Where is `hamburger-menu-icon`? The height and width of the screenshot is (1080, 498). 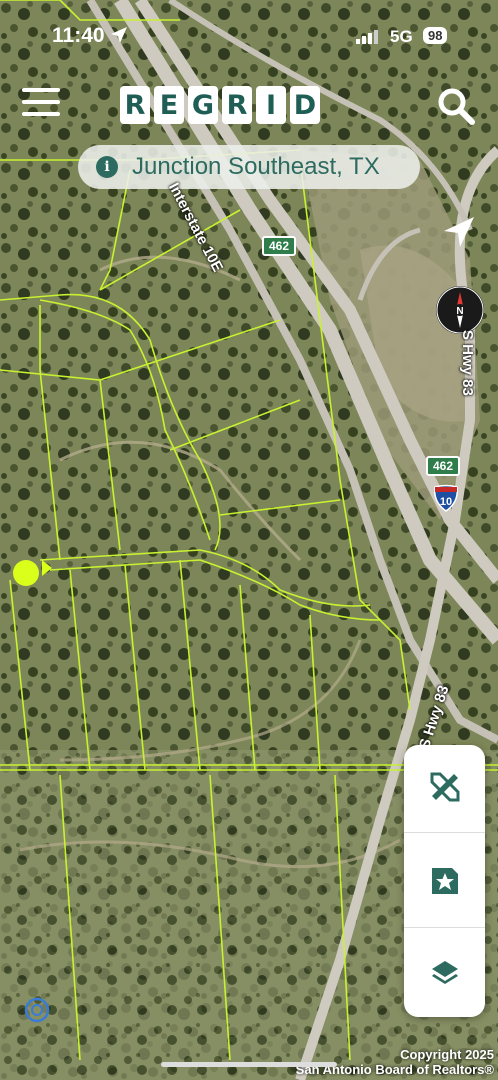 hamburger-menu-icon is located at coordinates (41, 90).